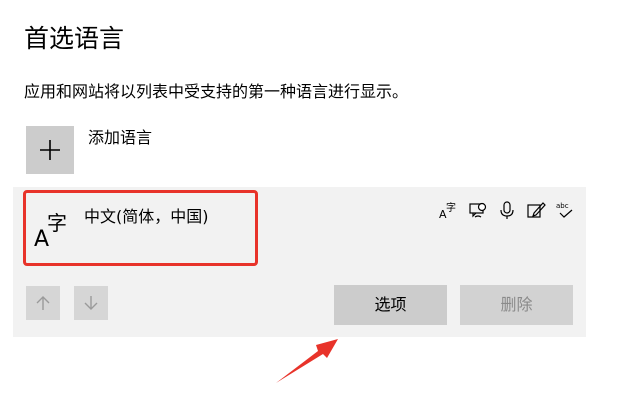 The width and height of the screenshot is (630, 420). I want to click on annotation-arrow-icon, so click(307, 361).